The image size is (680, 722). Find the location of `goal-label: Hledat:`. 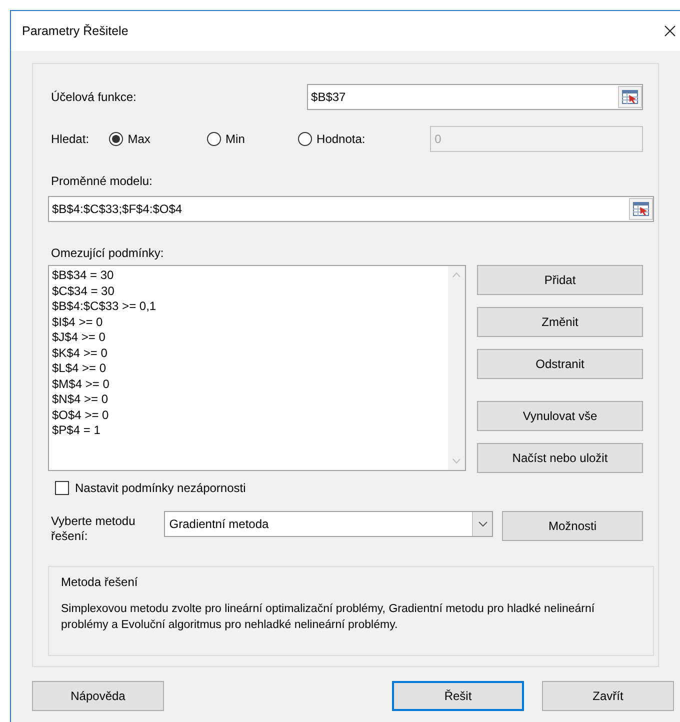

goal-label: Hledat: is located at coordinates (70, 139).